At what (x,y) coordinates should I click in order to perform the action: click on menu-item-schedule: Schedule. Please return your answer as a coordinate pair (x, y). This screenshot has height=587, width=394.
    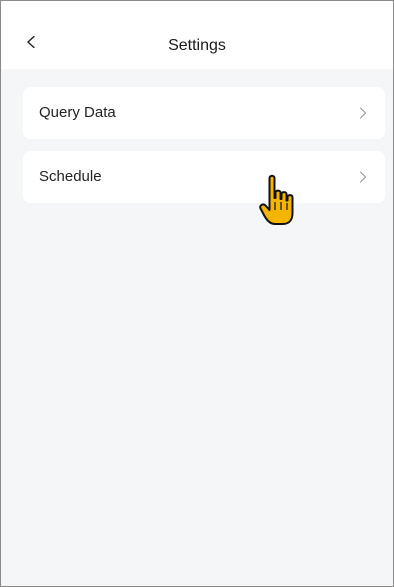
    Looking at the image, I should click on (204, 177).